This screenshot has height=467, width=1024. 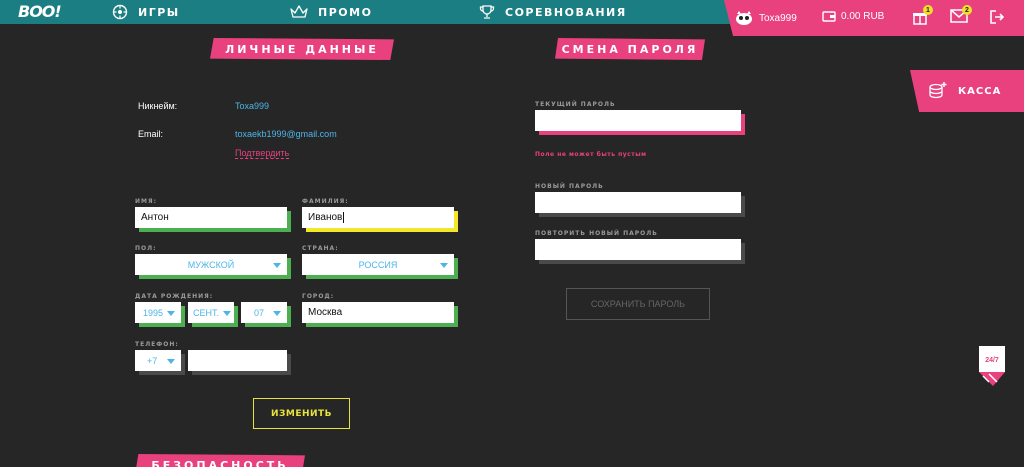 I want to click on balance-link: 0.00 RUB, so click(x=853, y=16).